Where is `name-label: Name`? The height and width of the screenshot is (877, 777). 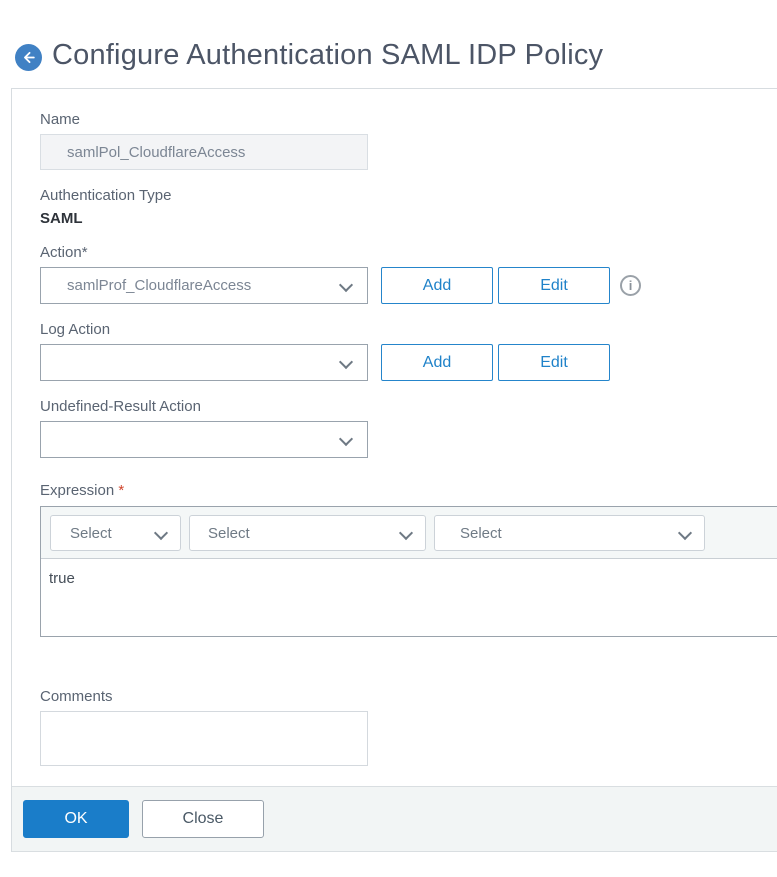
name-label: Name is located at coordinates (60, 119).